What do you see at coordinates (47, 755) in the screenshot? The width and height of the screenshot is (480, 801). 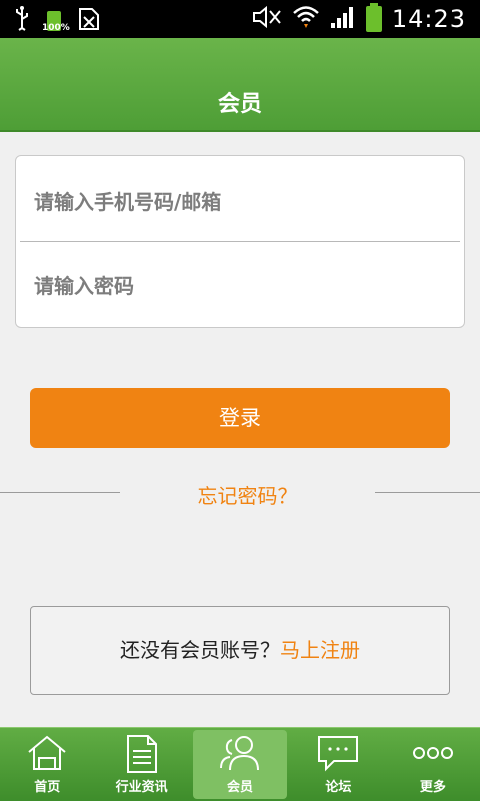 I see `home-icon` at bounding box center [47, 755].